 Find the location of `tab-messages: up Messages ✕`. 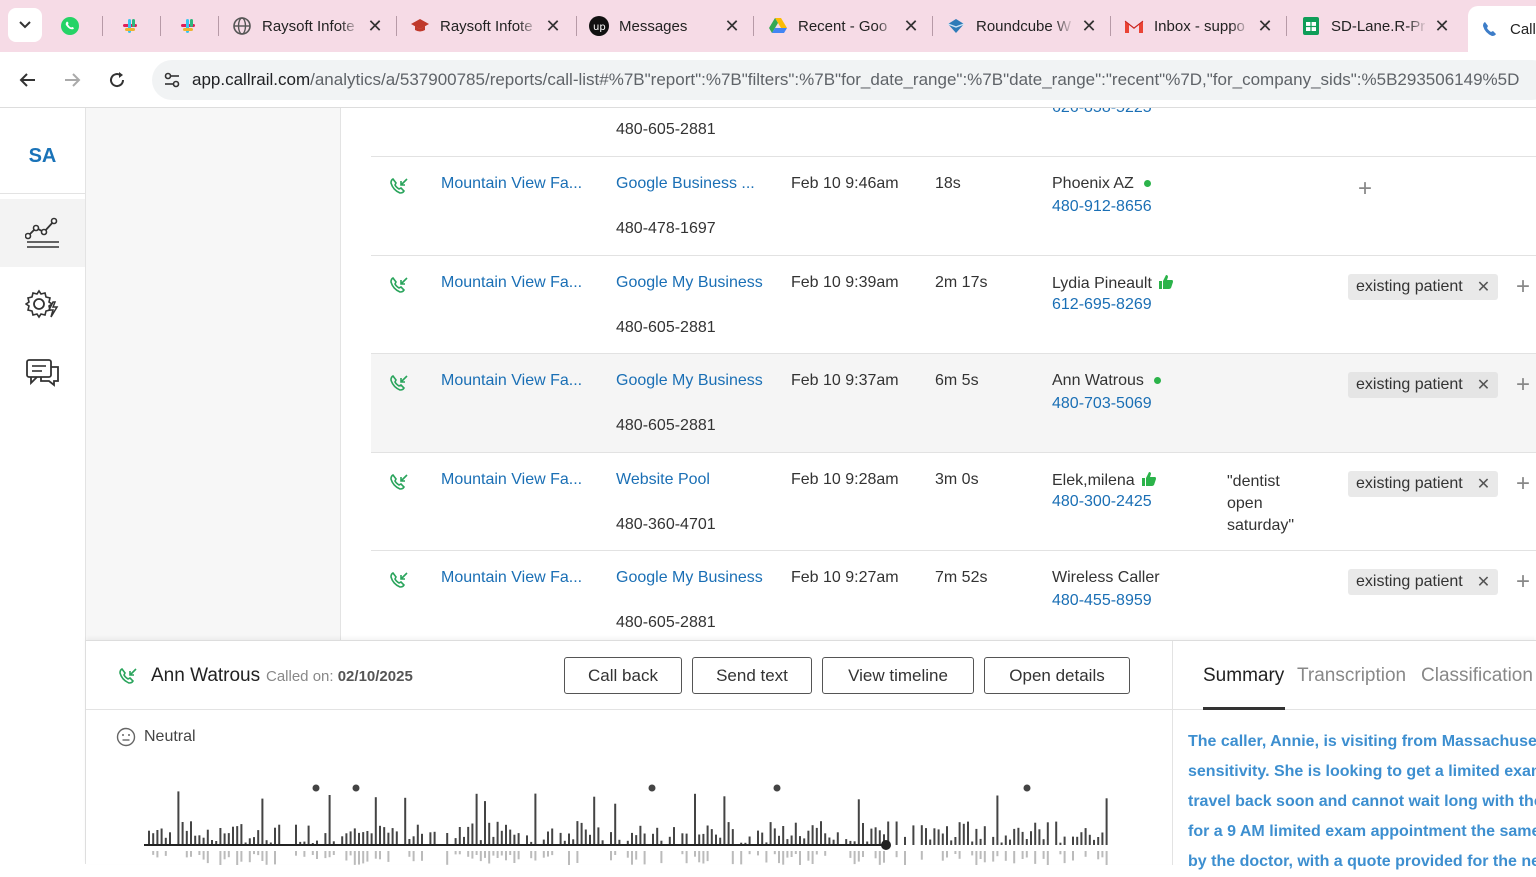

tab-messages: up Messages ✕ is located at coordinates (665, 26).